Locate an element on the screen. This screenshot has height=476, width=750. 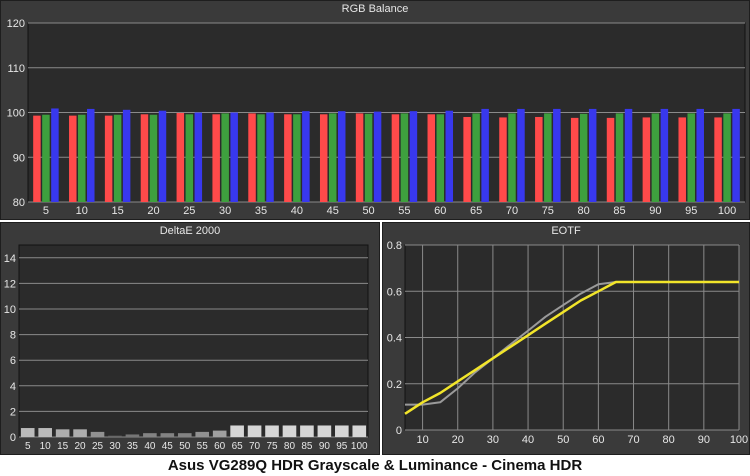
deltae-xtick-label: 90 is located at coordinates (325, 446).